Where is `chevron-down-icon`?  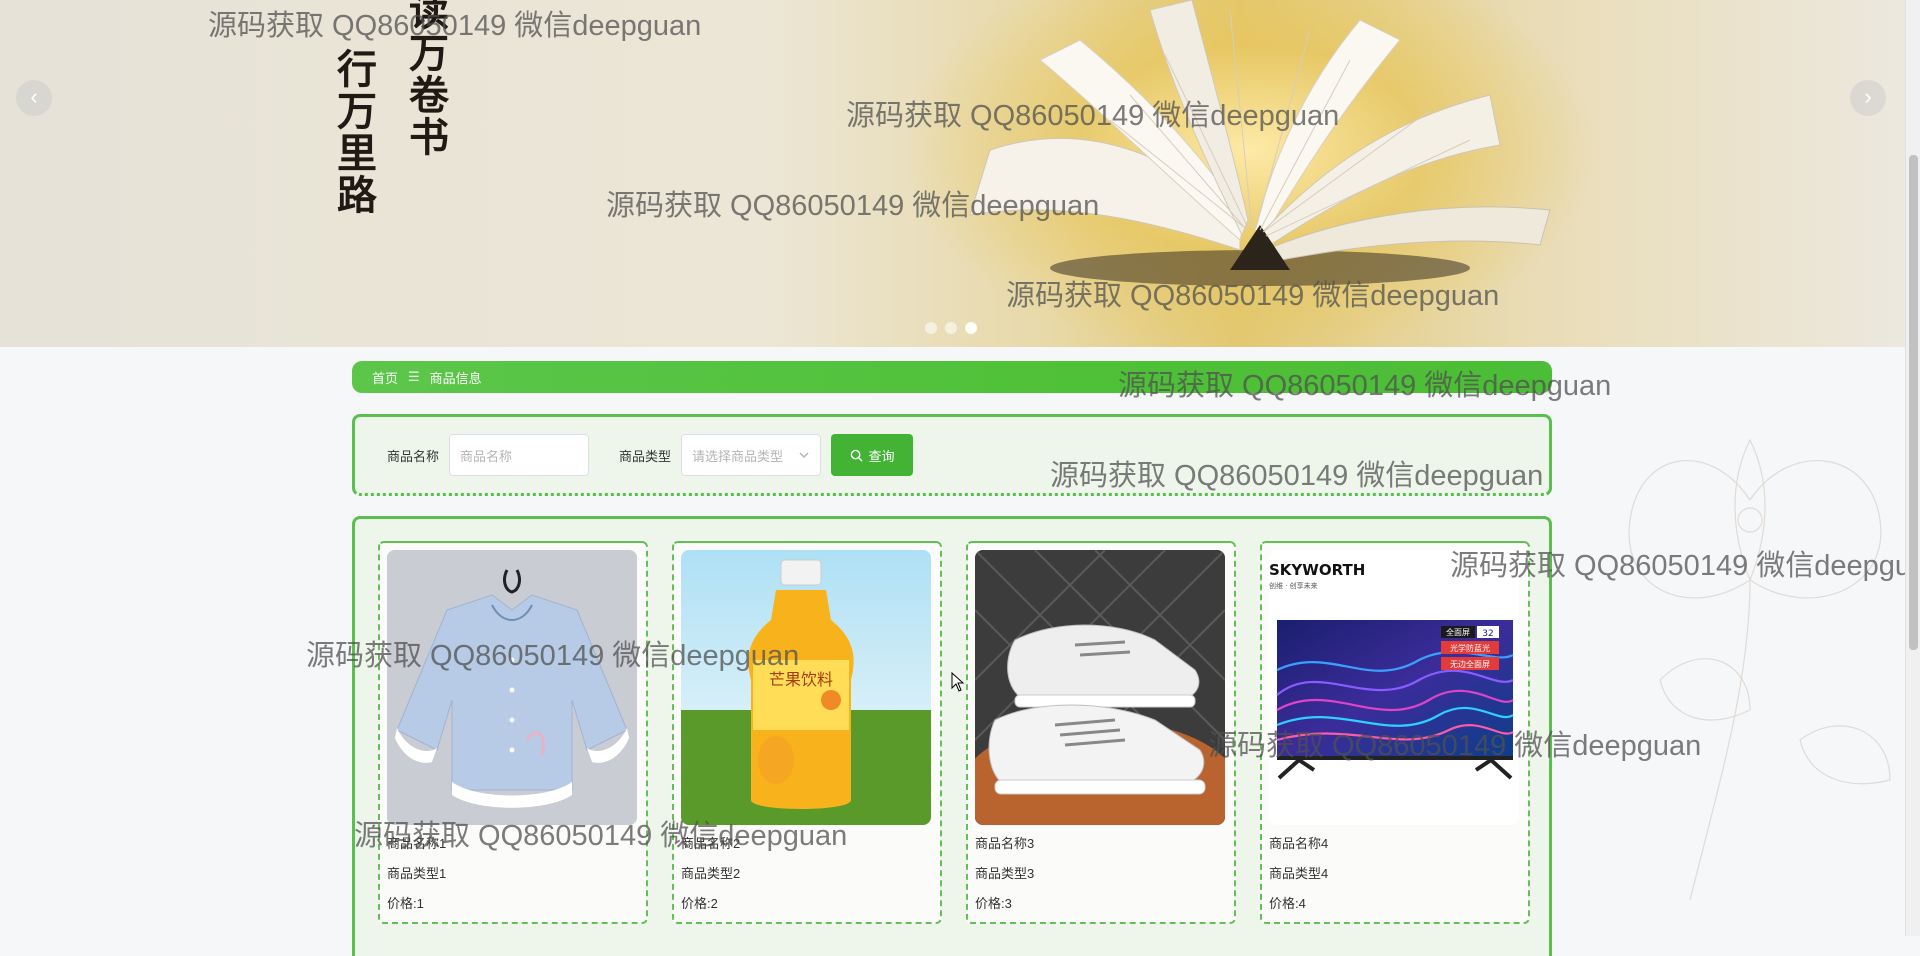 chevron-down-icon is located at coordinates (804, 455).